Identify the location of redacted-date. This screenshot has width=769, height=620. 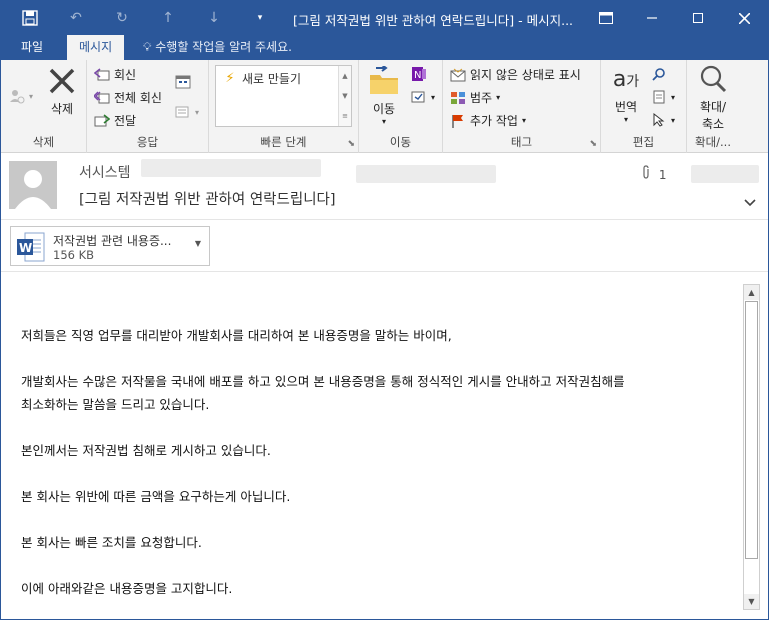
(725, 174).